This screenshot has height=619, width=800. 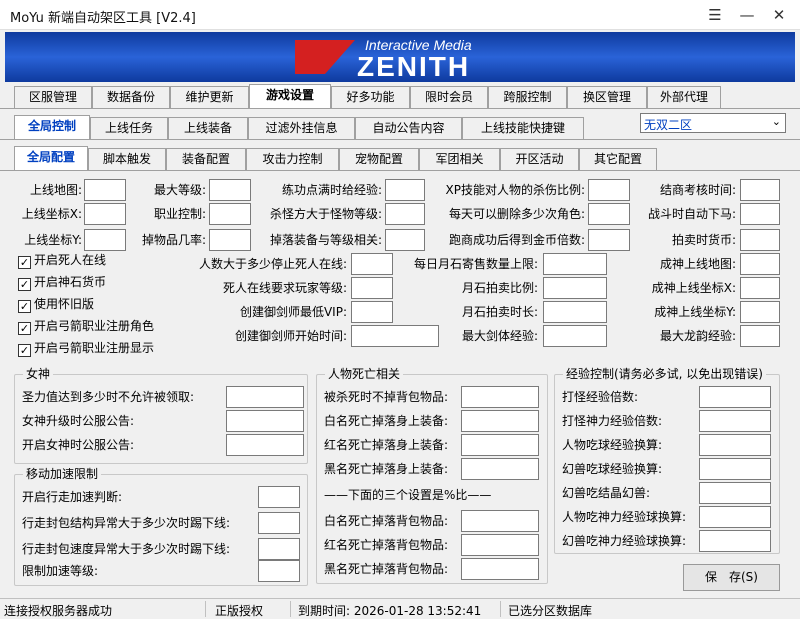 I want to click on checkbox-3: ✓ 开启弓箭职业注册角色, so click(x=86, y=327).